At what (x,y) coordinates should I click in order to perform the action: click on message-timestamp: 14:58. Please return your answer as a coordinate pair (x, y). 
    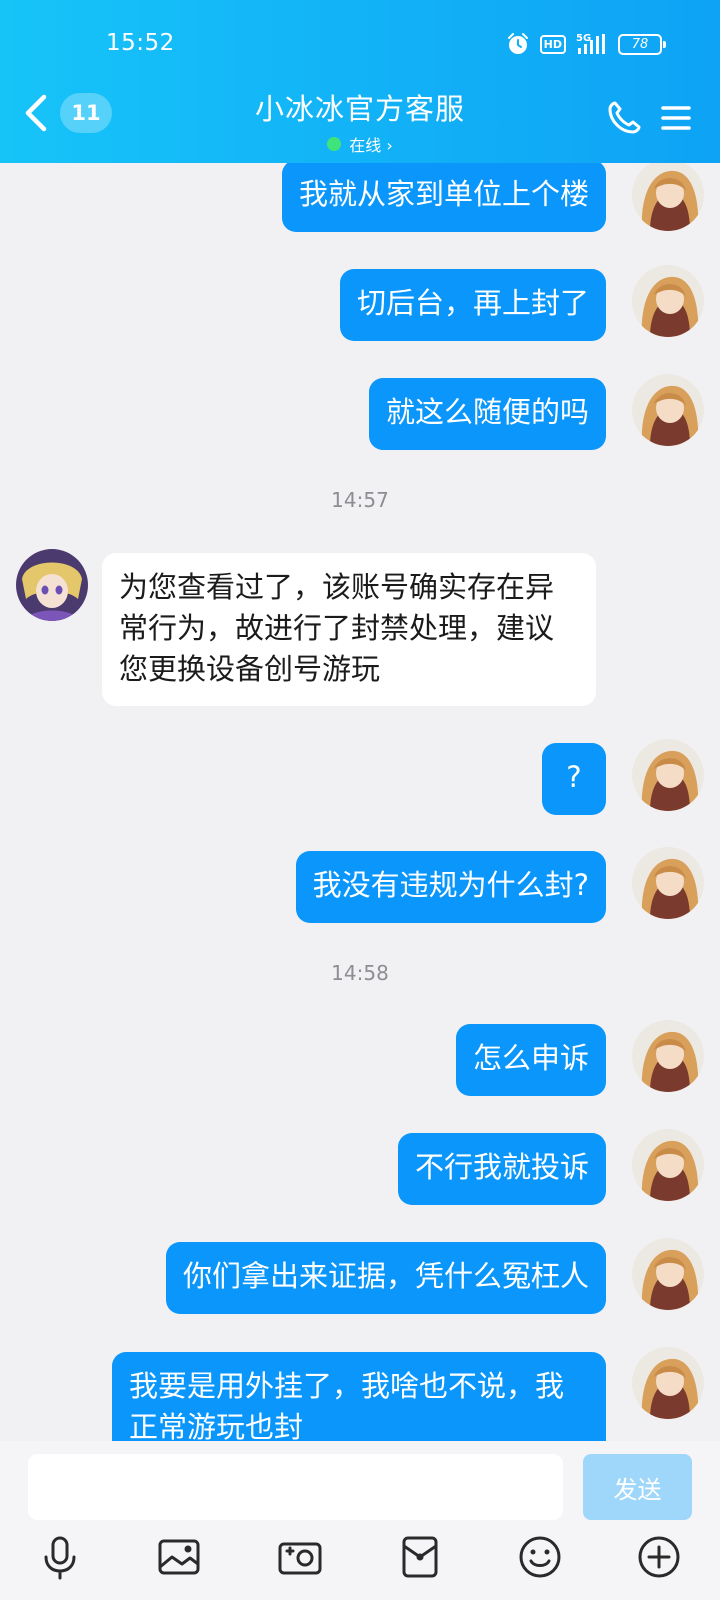
    Looking at the image, I should click on (360, 973).